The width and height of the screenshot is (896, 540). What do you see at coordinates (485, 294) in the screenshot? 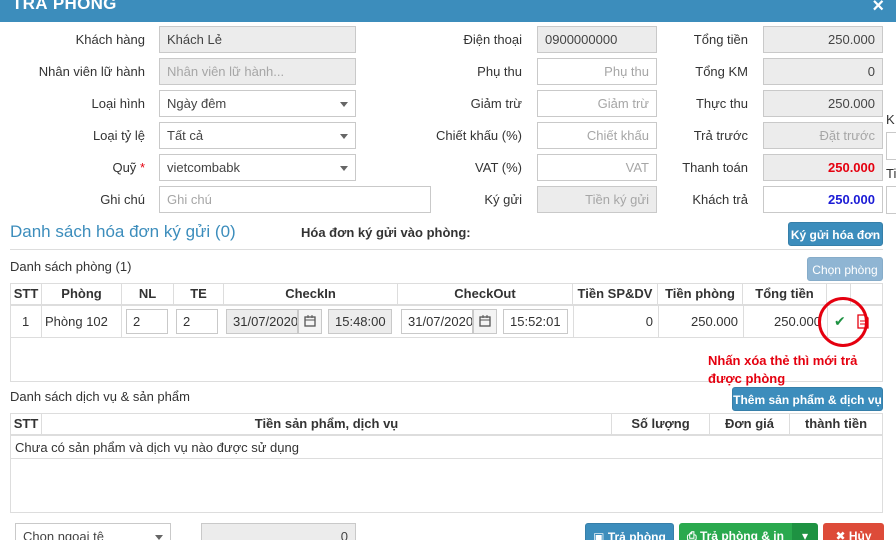
I see `col-checkout: CheckOut` at bounding box center [485, 294].